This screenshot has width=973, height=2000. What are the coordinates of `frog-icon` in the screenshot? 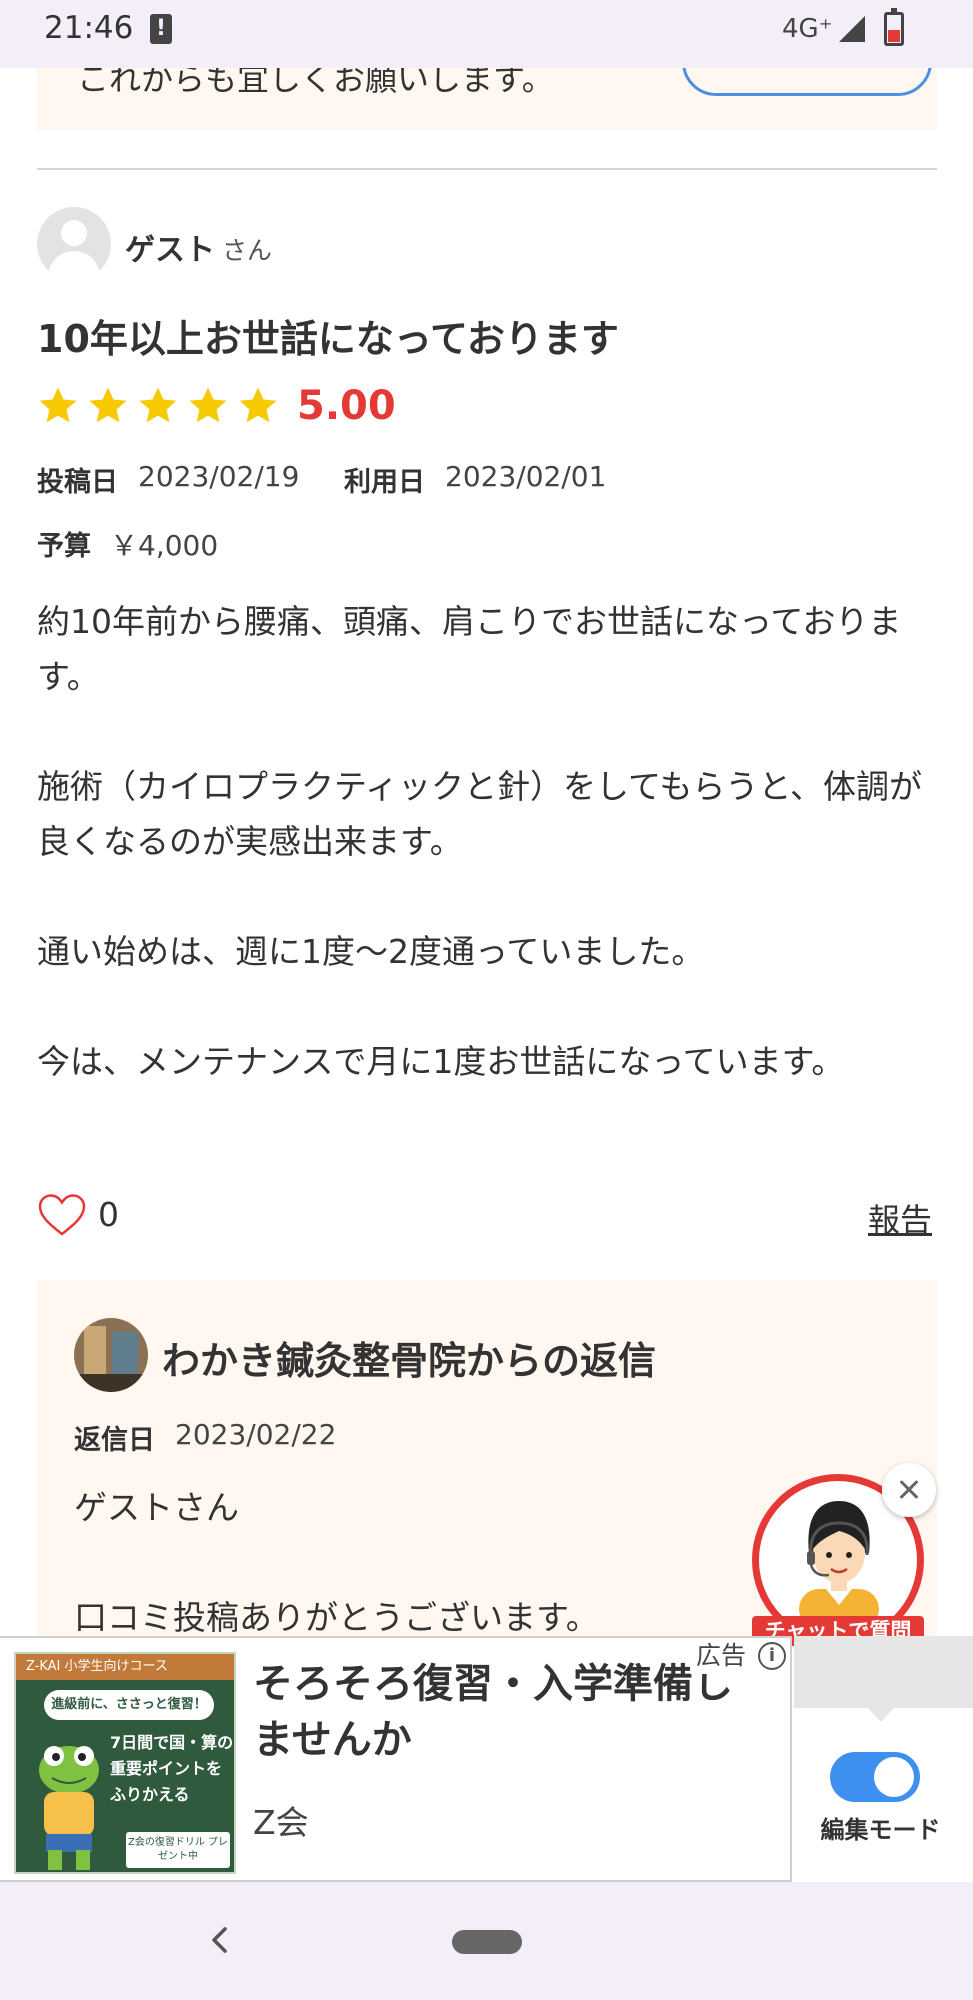 It's located at (69, 1808).